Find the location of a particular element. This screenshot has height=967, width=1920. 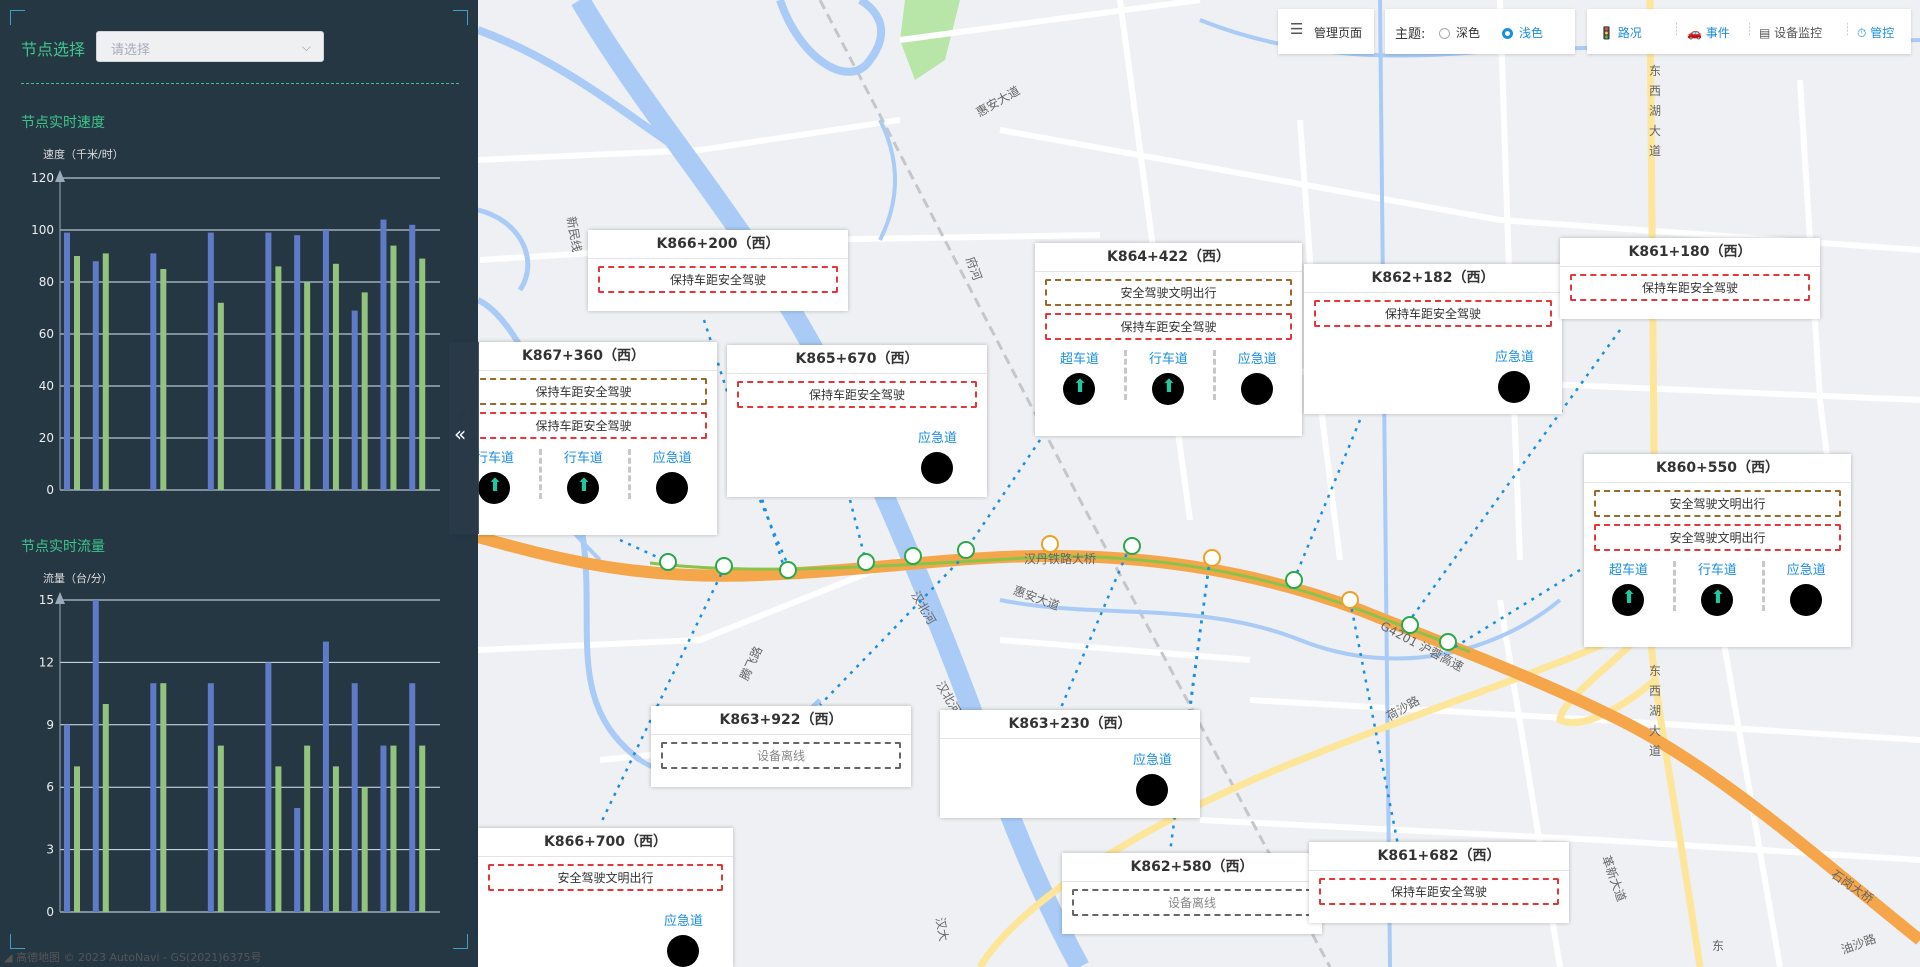

node-card: K863+230（西） 应急道 is located at coordinates (1070, 764).